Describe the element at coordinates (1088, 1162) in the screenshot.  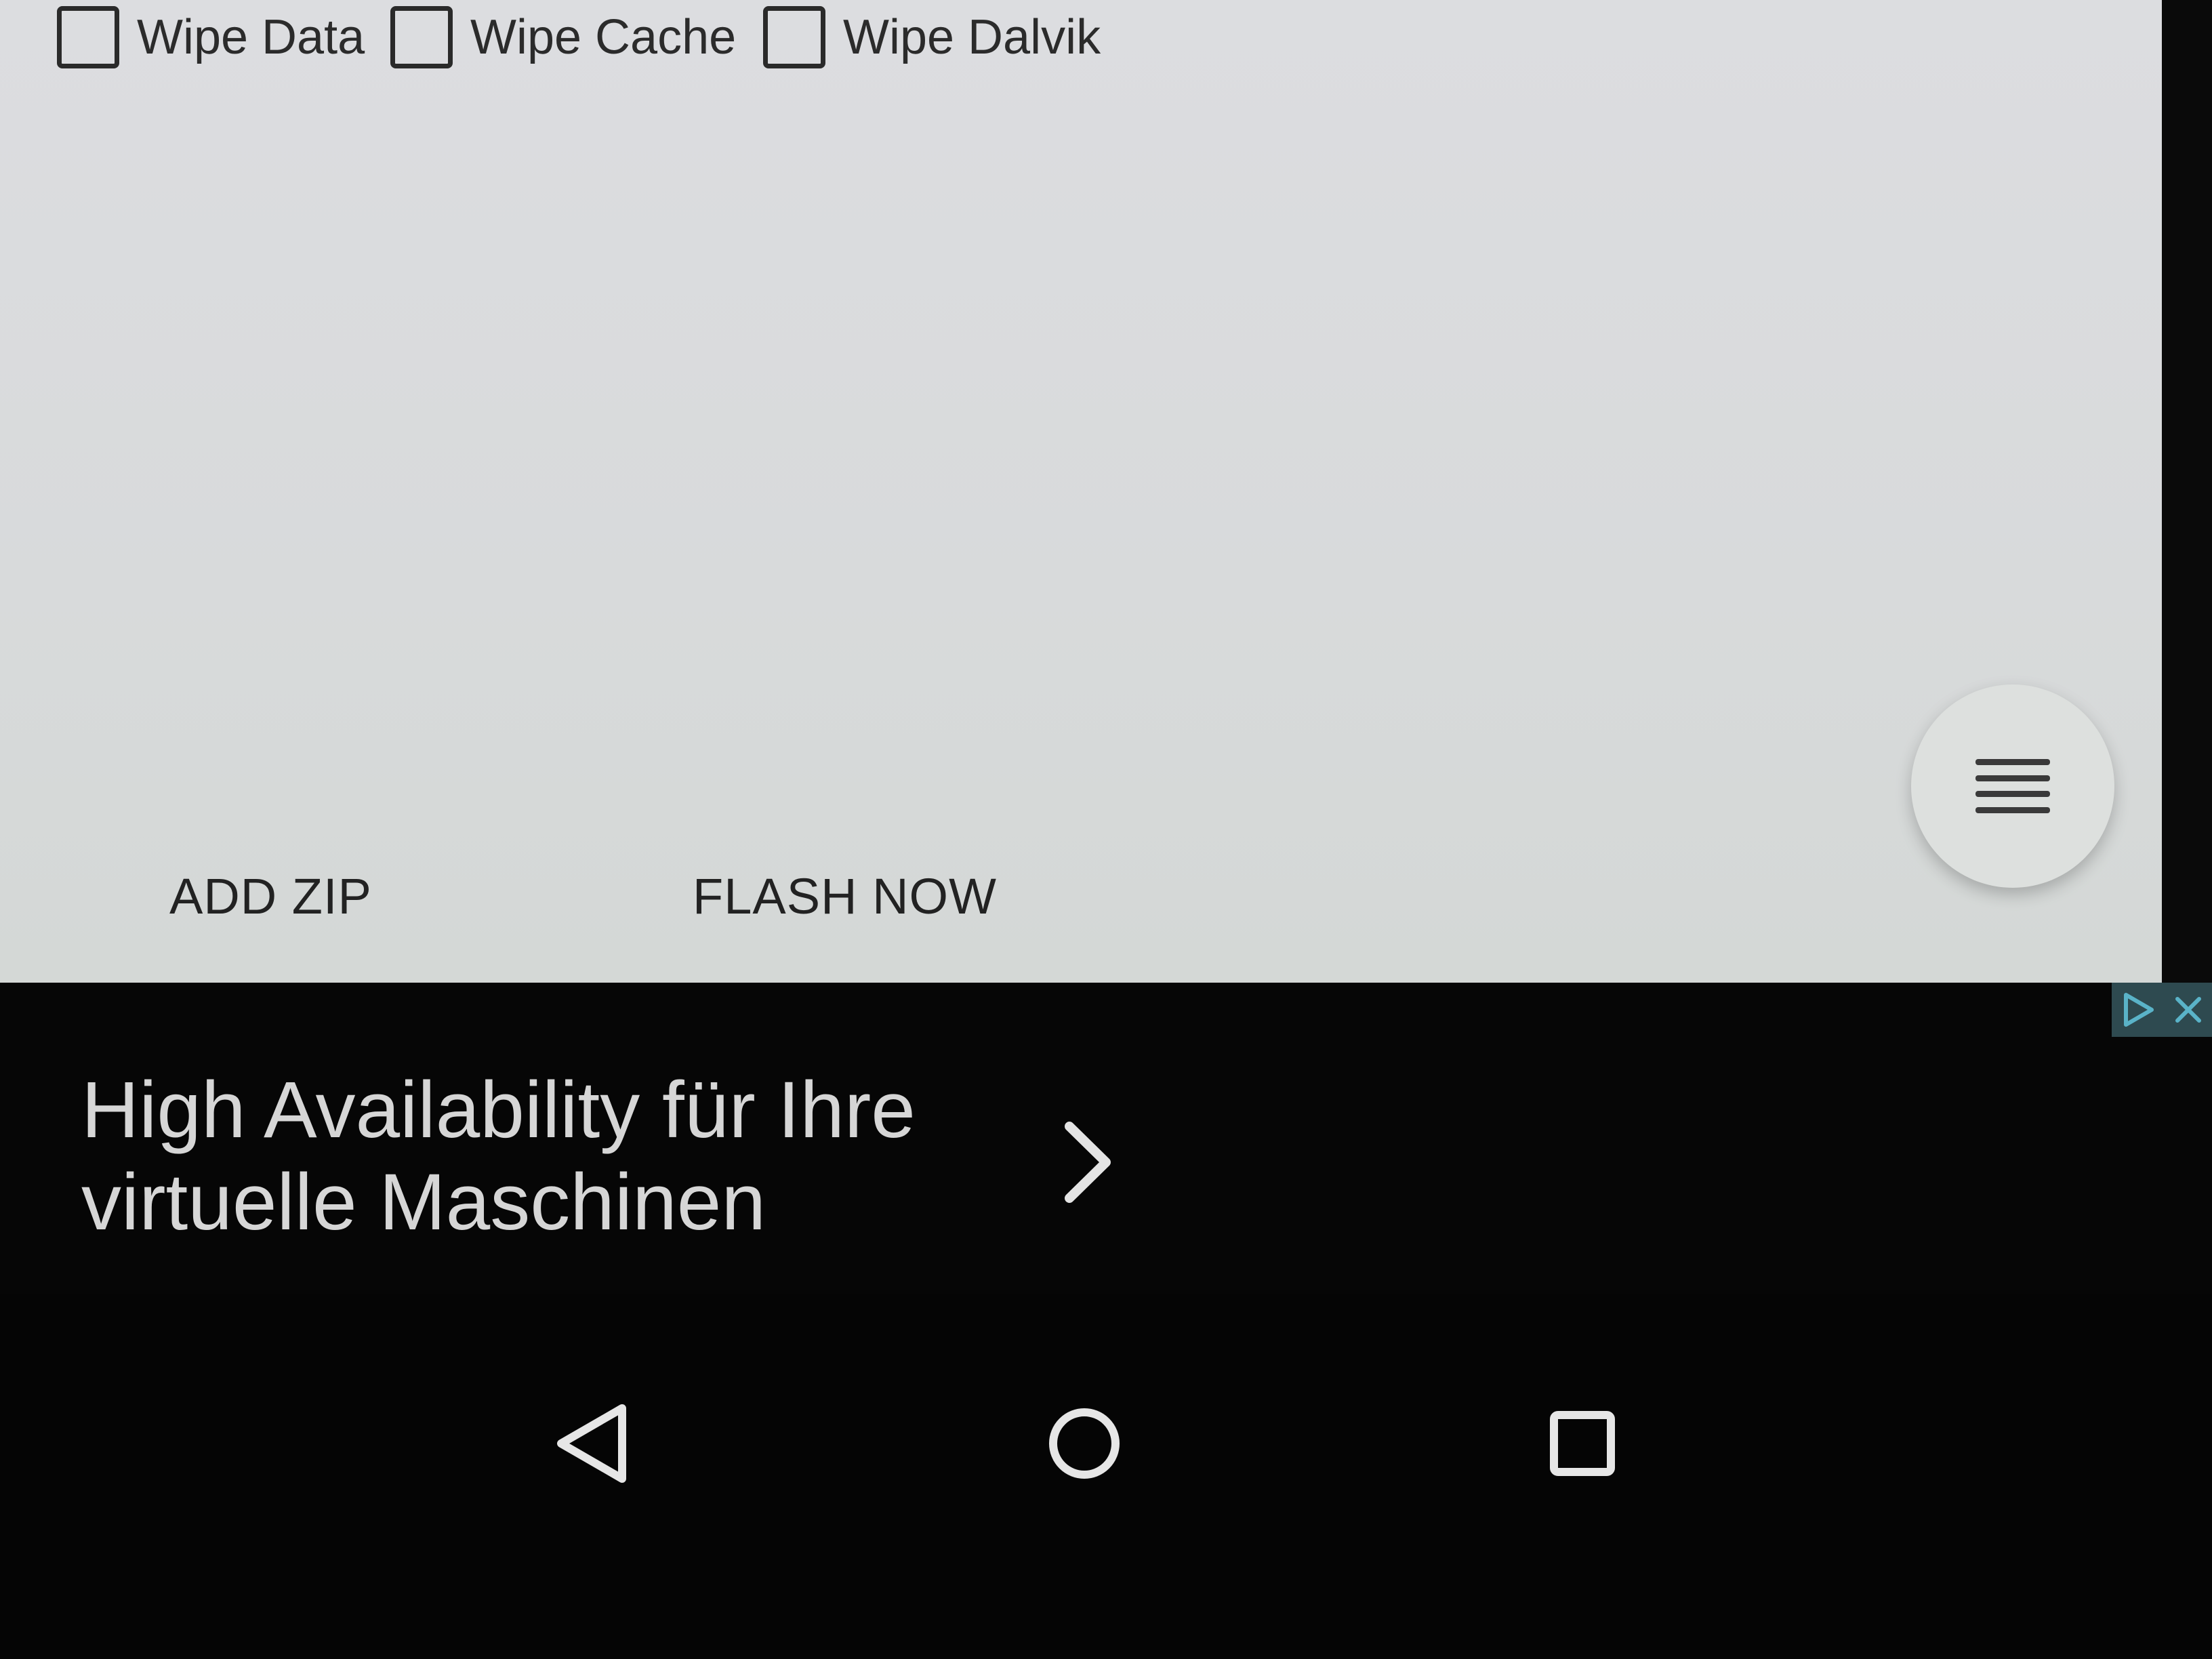
I see `chevron-right-icon` at that location.